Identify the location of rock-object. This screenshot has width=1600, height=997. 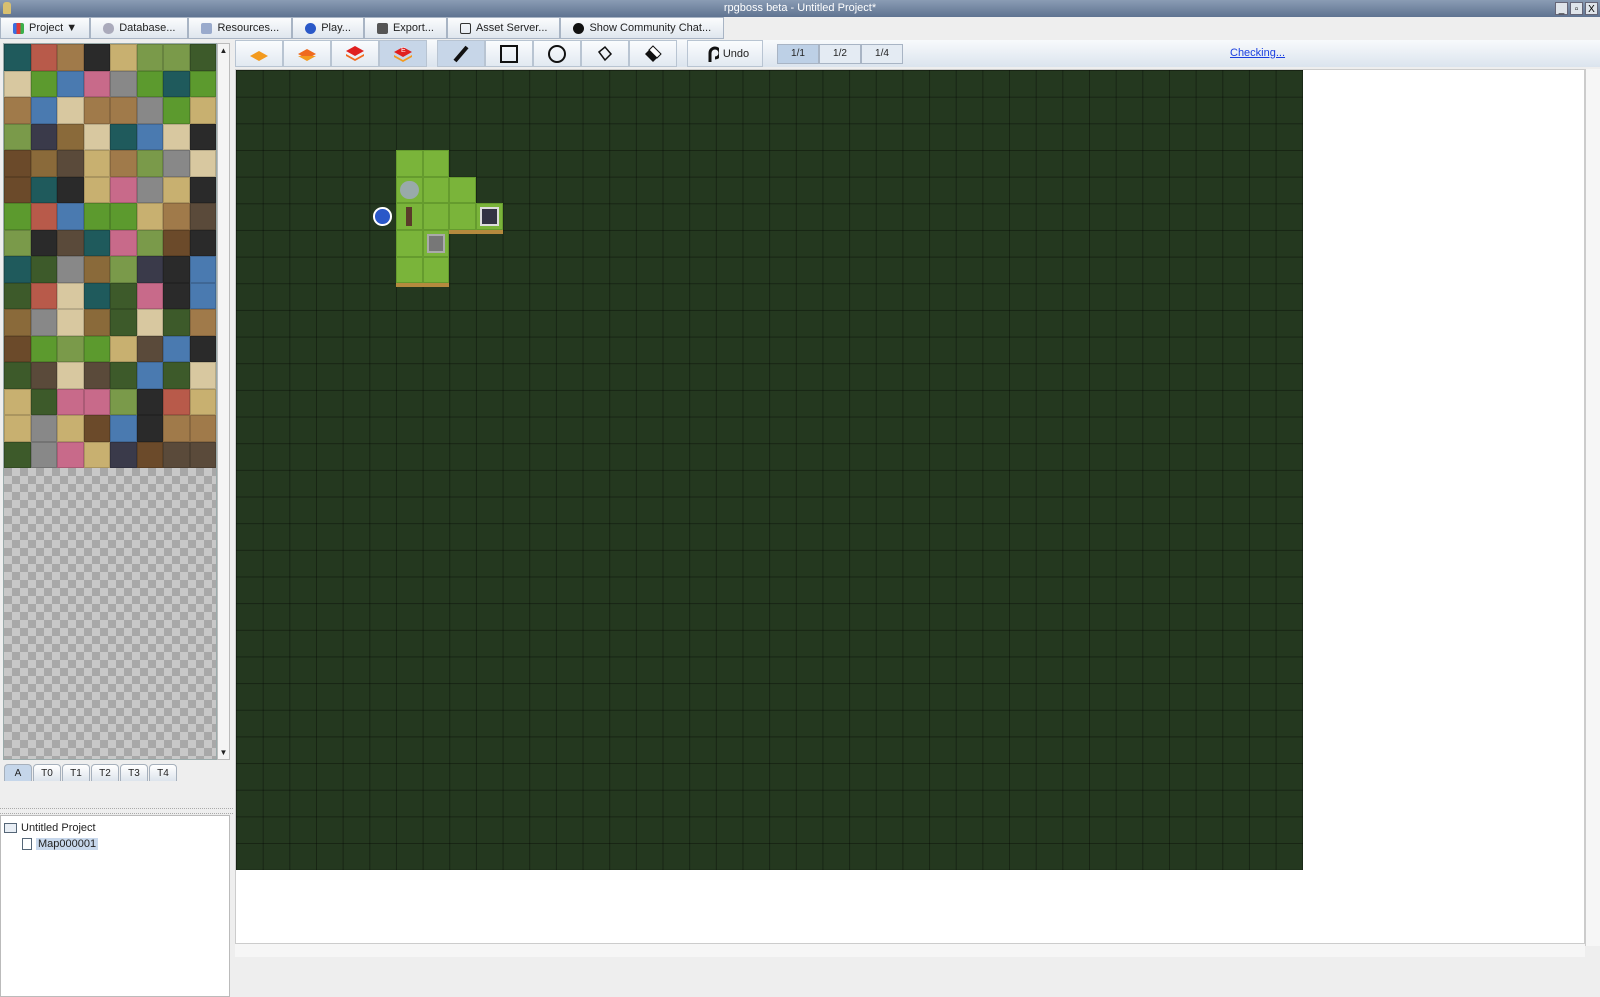
(409, 190).